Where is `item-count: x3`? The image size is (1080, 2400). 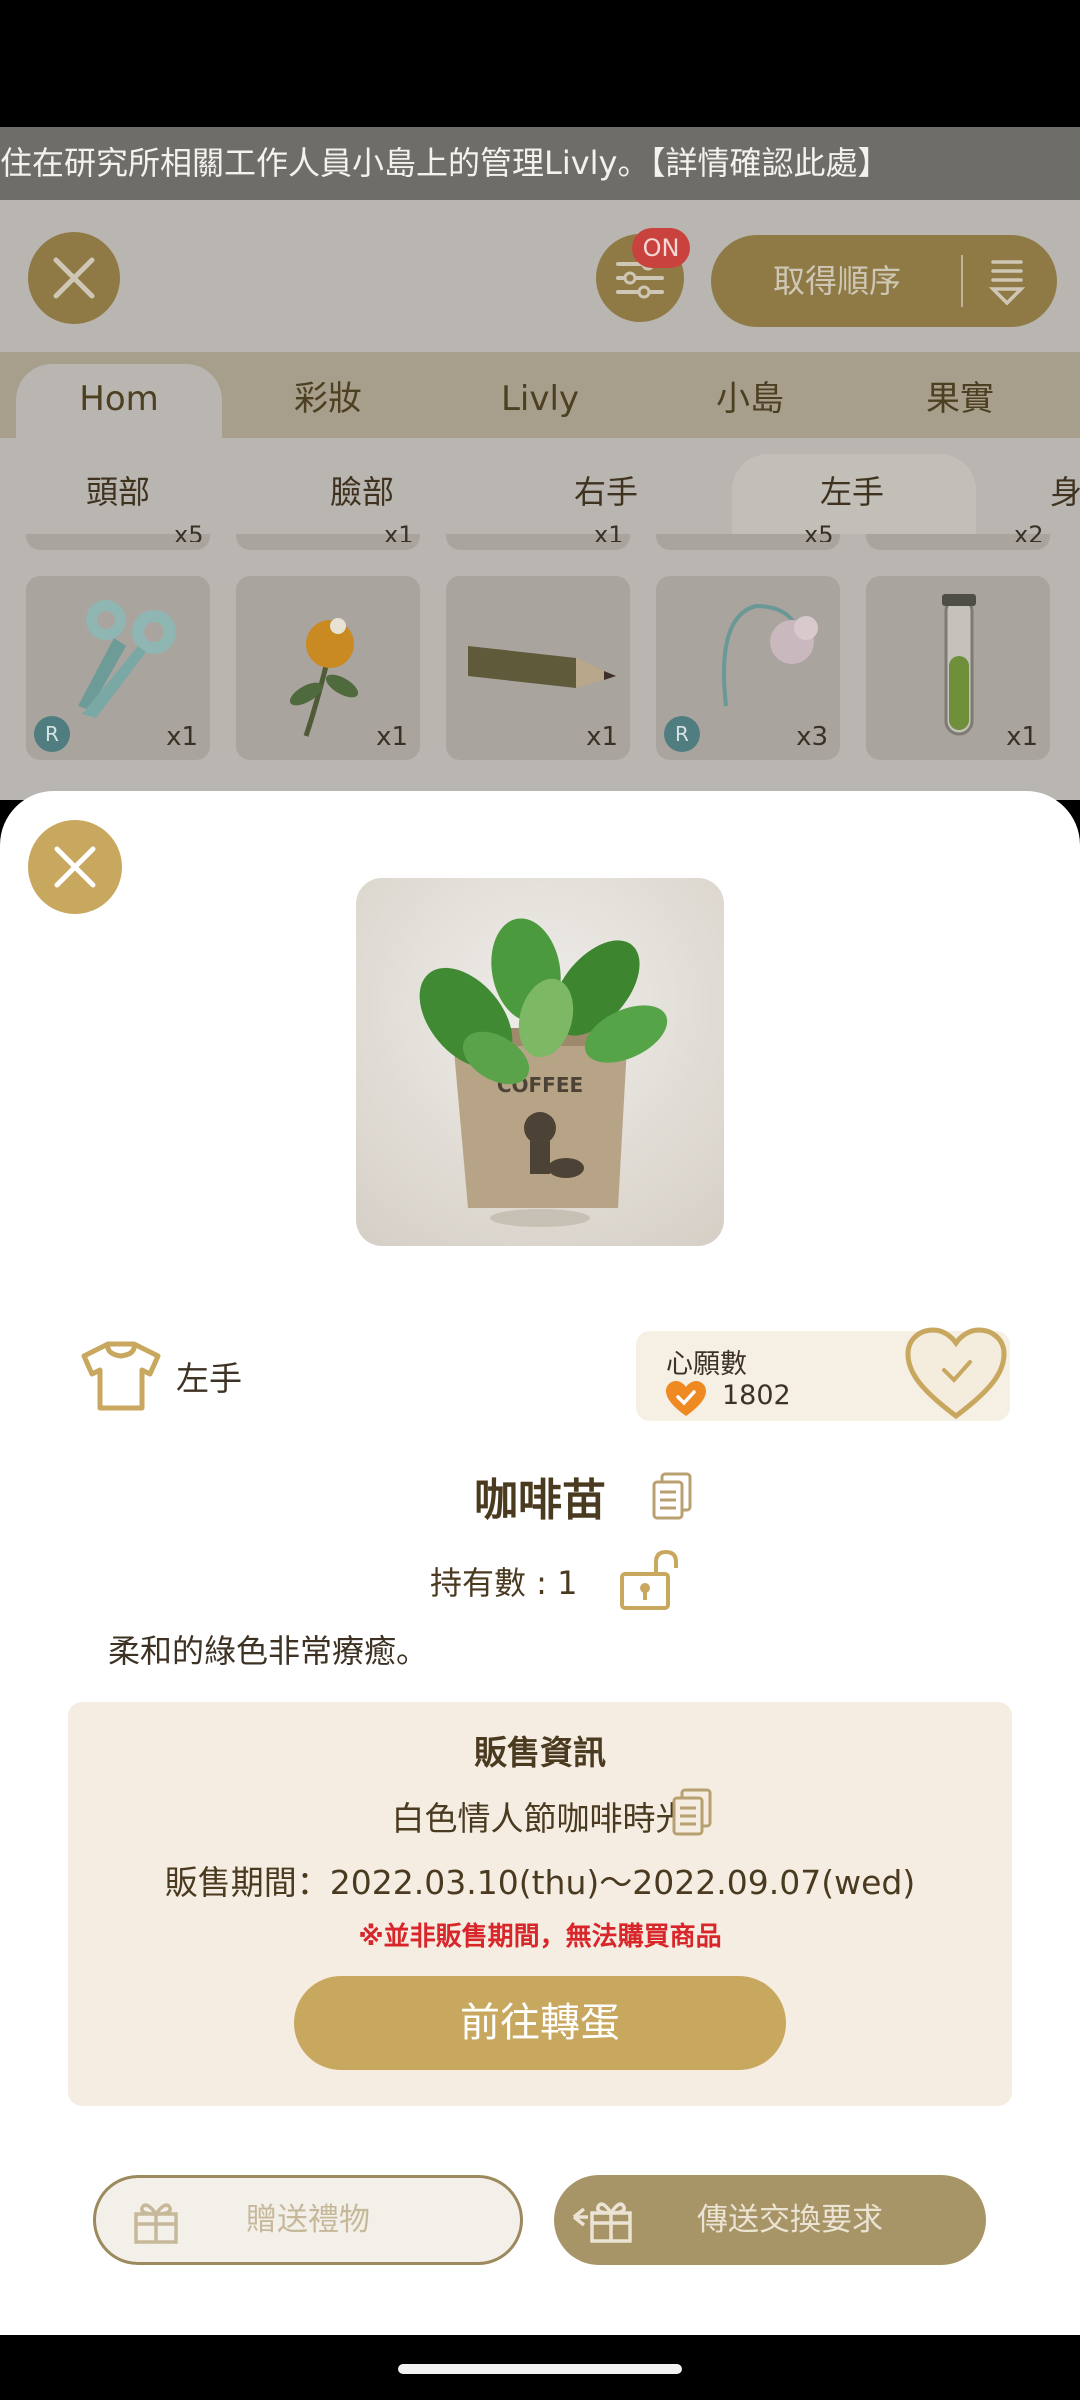
item-count: x3 is located at coordinates (812, 737).